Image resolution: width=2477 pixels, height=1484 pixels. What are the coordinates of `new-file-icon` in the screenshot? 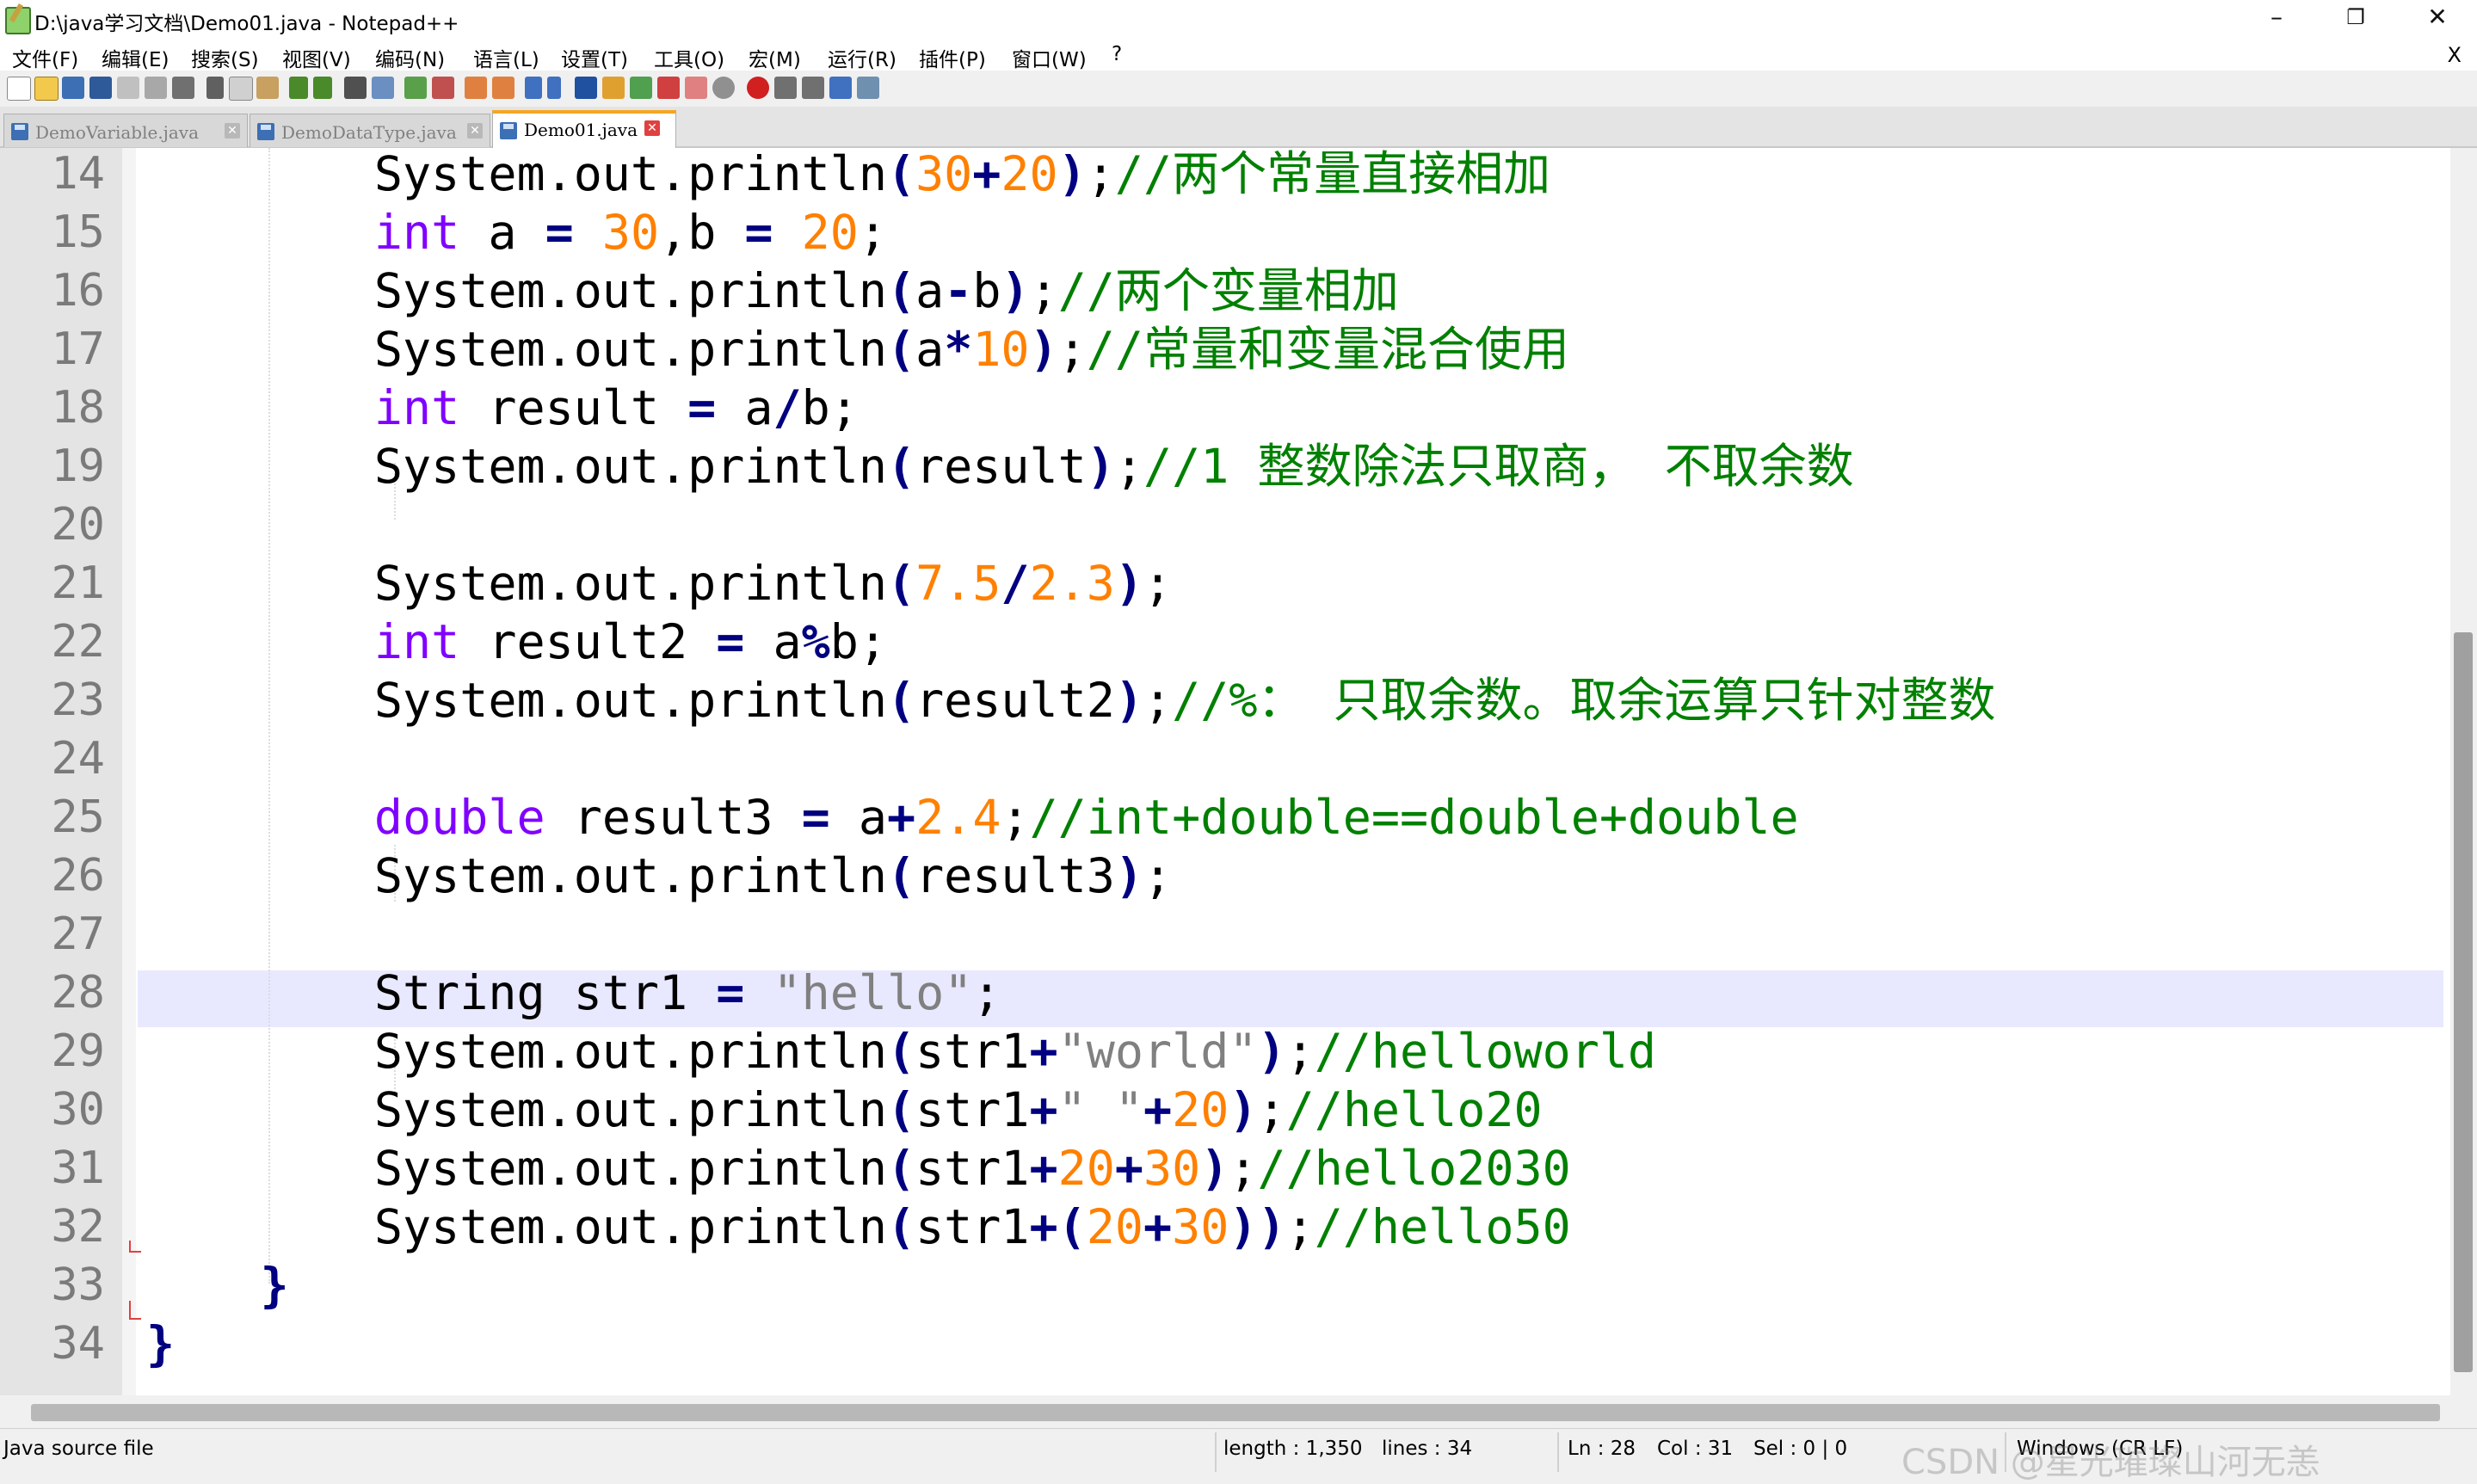 It's located at (19, 89).